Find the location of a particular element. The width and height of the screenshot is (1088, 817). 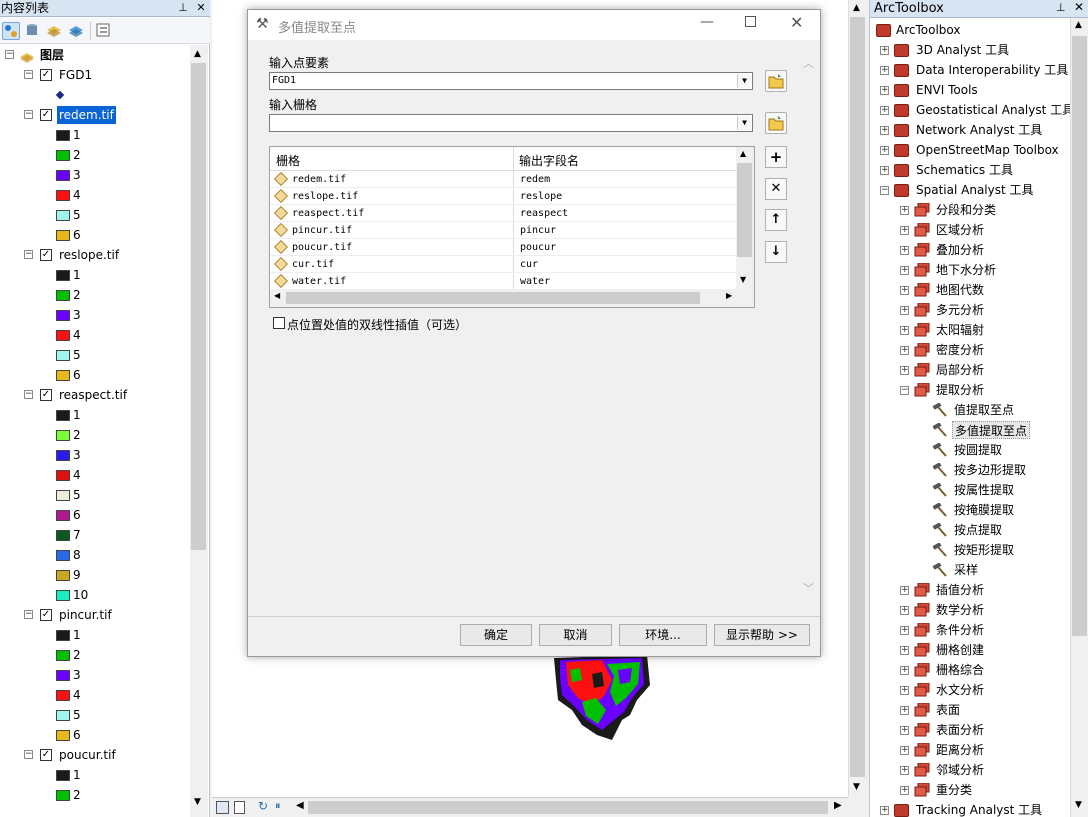

field-cell: pincur is located at coordinates (538, 230).